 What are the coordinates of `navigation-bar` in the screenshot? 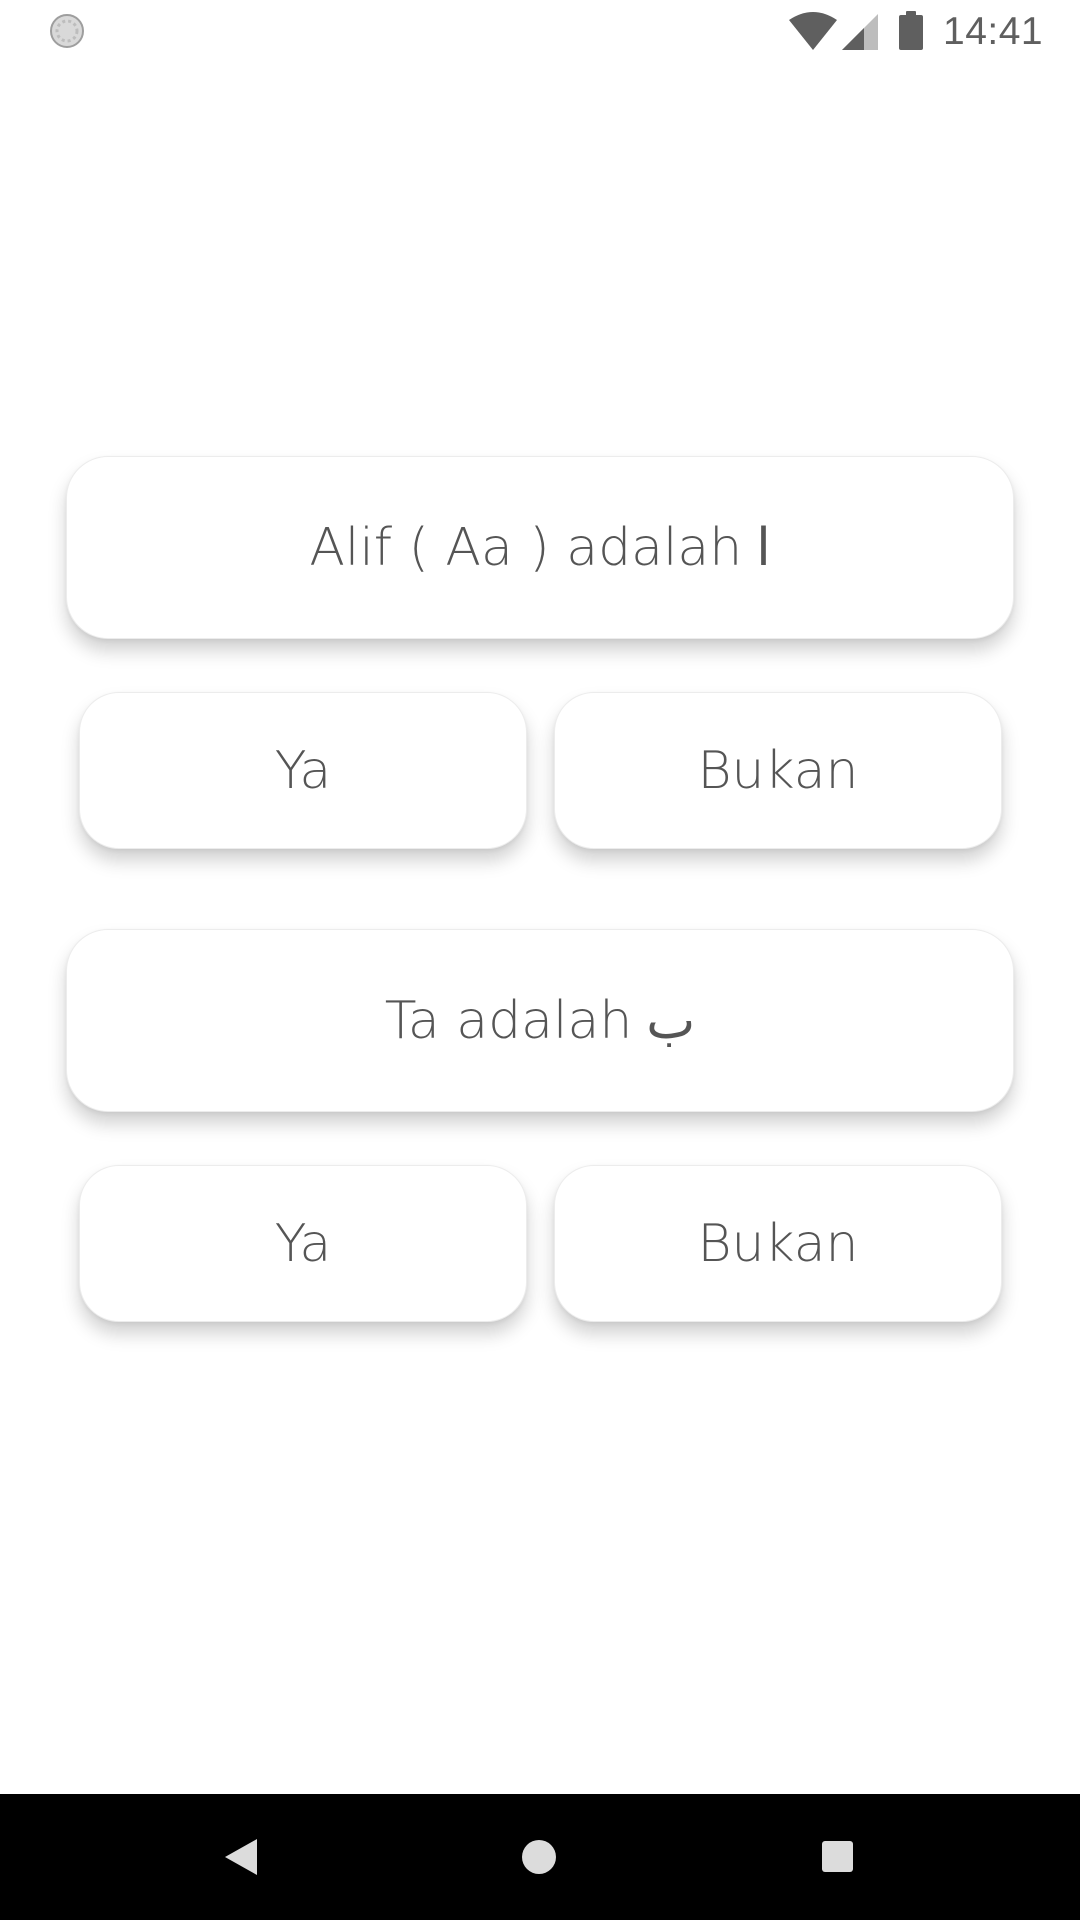 It's located at (540, 1857).